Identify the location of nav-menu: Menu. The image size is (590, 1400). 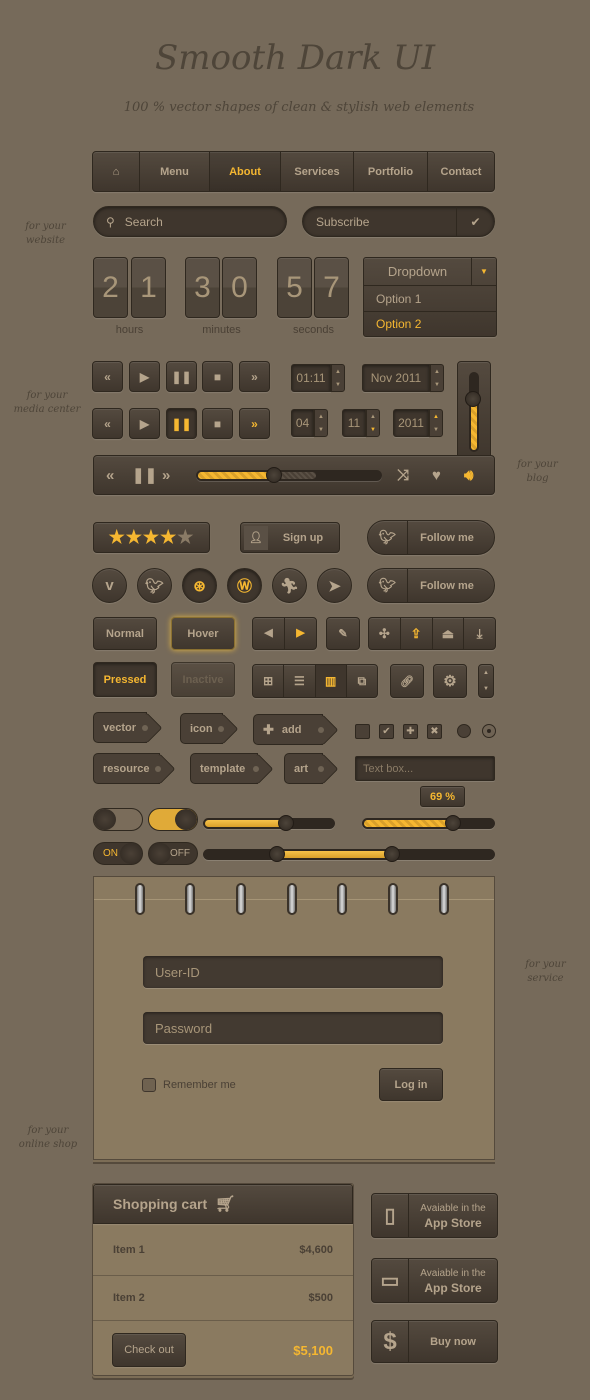
(175, 171).